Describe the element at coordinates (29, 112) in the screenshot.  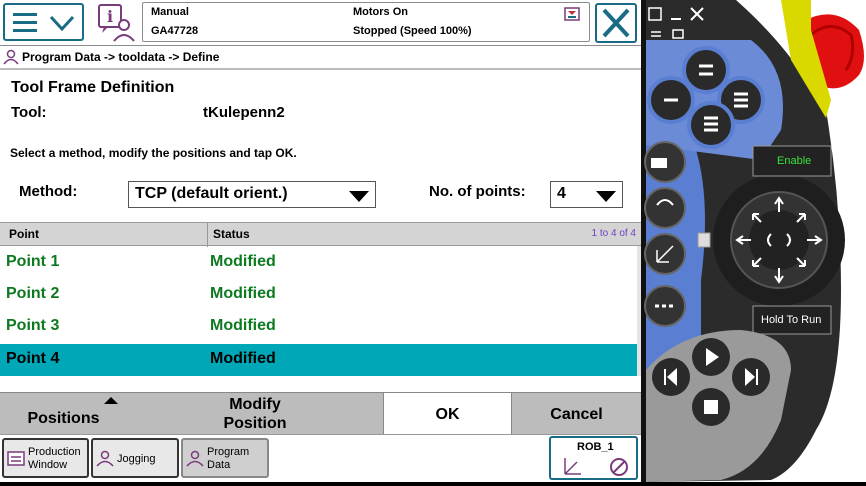
I see `tool-label: Tool:` at that location.